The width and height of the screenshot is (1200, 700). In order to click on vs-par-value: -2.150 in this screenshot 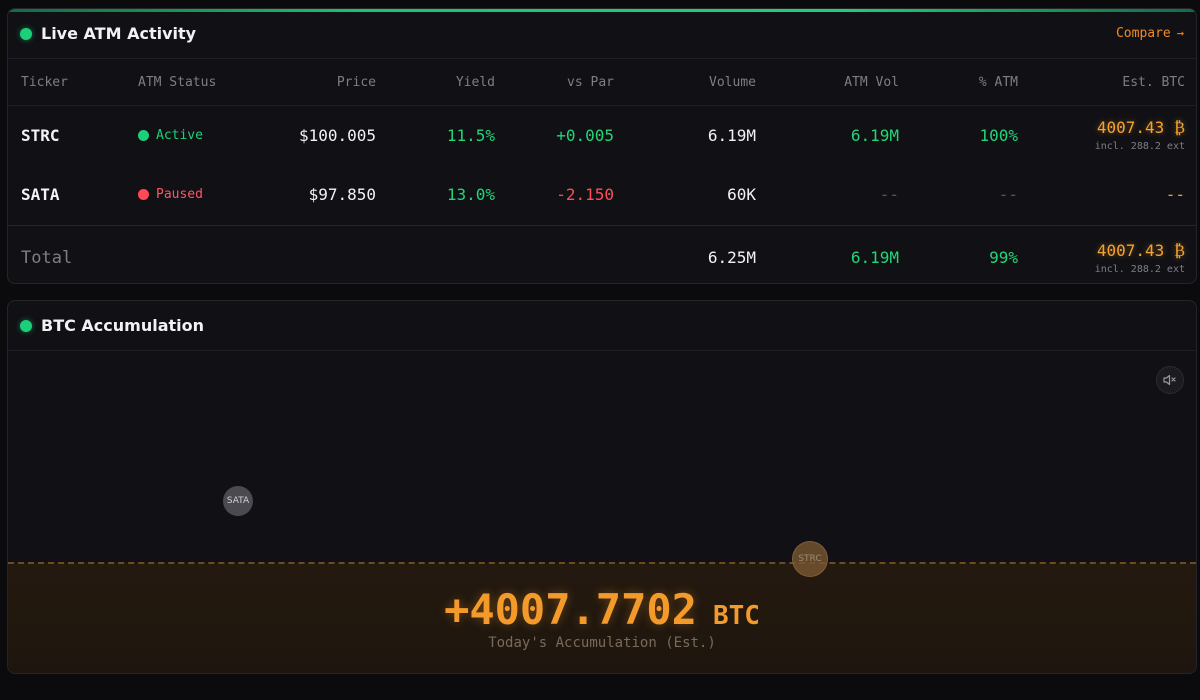, I will do `click(585, 195)`.